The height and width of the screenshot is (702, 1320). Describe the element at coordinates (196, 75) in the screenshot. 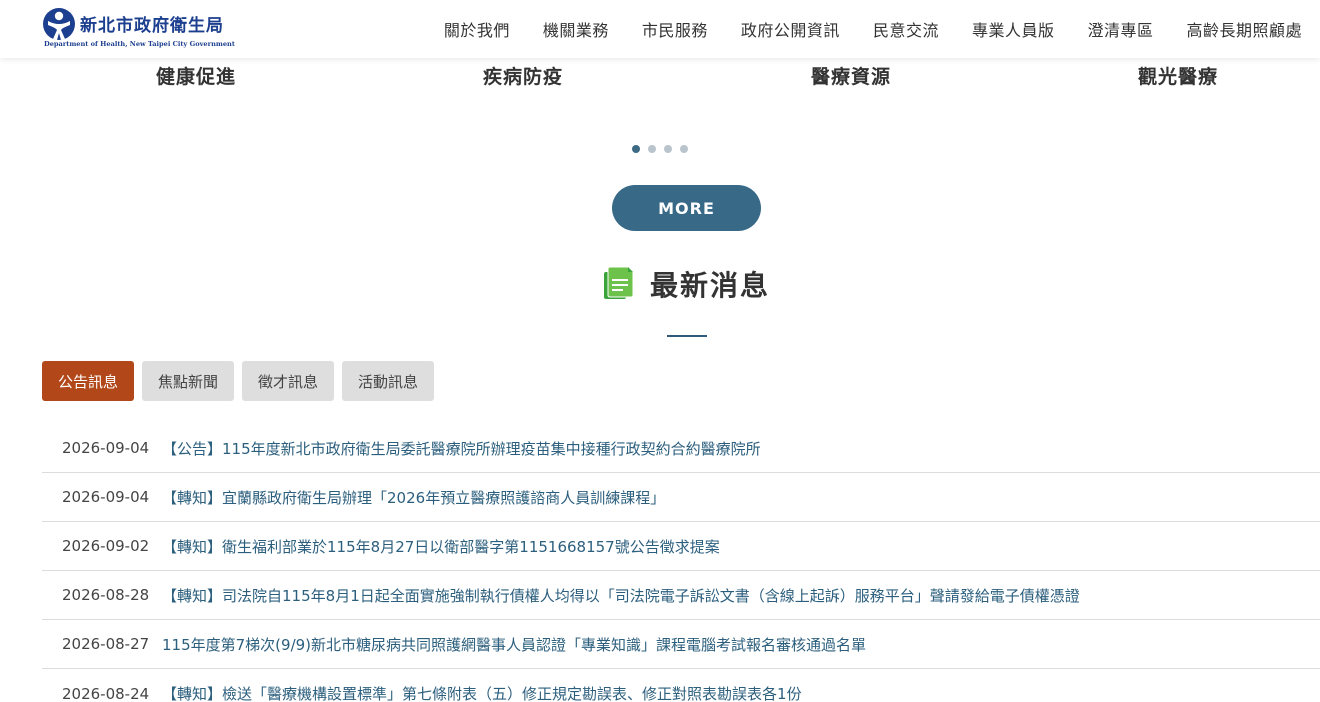

I see `category-health-promotion: 健康促進` at that location.